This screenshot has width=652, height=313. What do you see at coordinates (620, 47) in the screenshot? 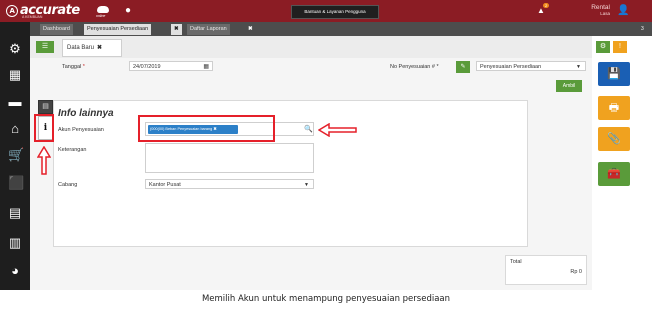
I see `warning-icon: !` at bounding box center [620, 47].